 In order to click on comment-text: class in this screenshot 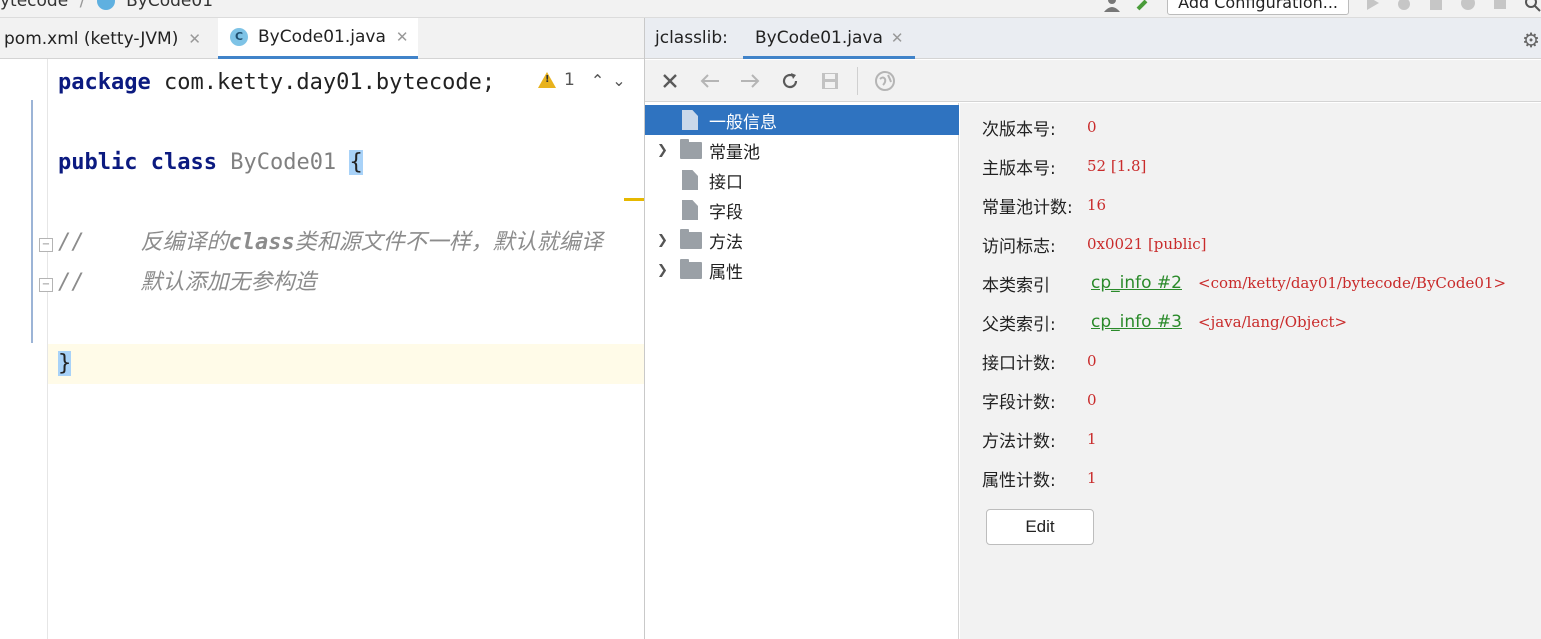, I will do `click(261, 242)`.